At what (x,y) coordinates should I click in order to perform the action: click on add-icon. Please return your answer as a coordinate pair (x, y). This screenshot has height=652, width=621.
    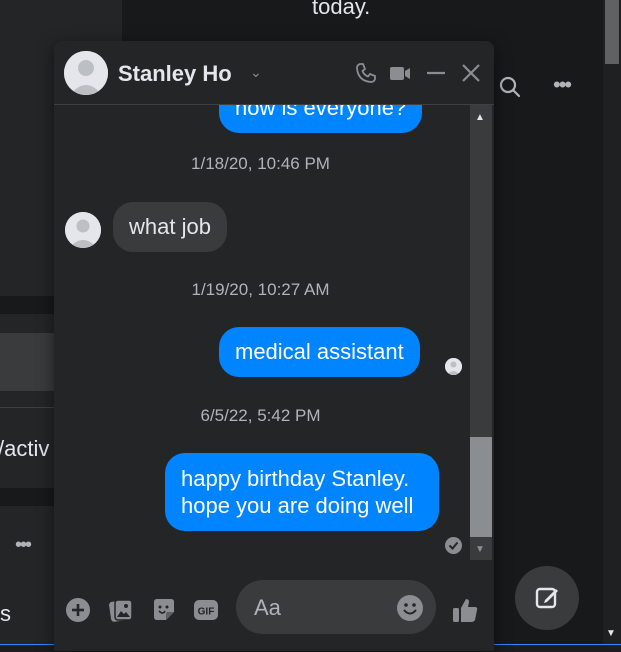
    Looking at the image, I should click on (78, 610).